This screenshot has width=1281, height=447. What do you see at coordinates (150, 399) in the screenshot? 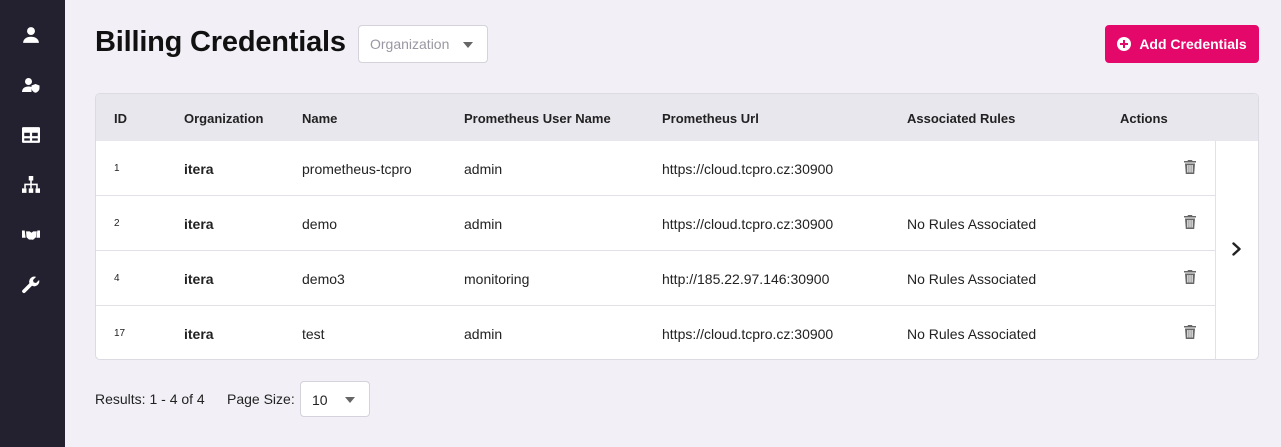
I see `results-count: Results: 1 - 4 of 4` at bounding box center [150, 399].